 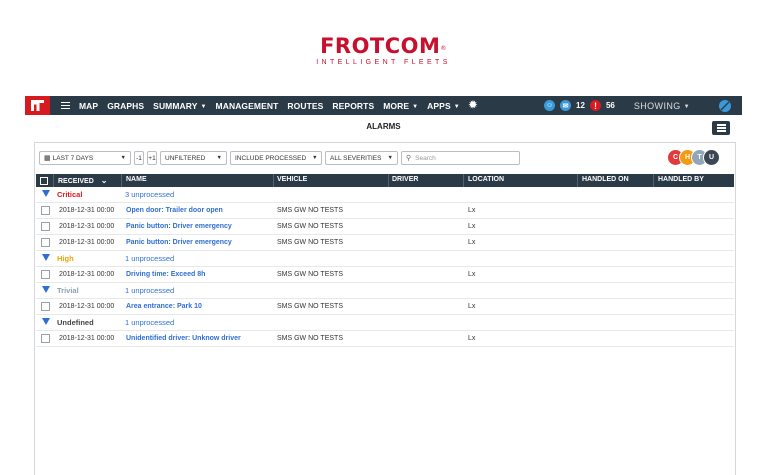 I want to click on hamburger-menu-icon, so click(x=65, y=105).